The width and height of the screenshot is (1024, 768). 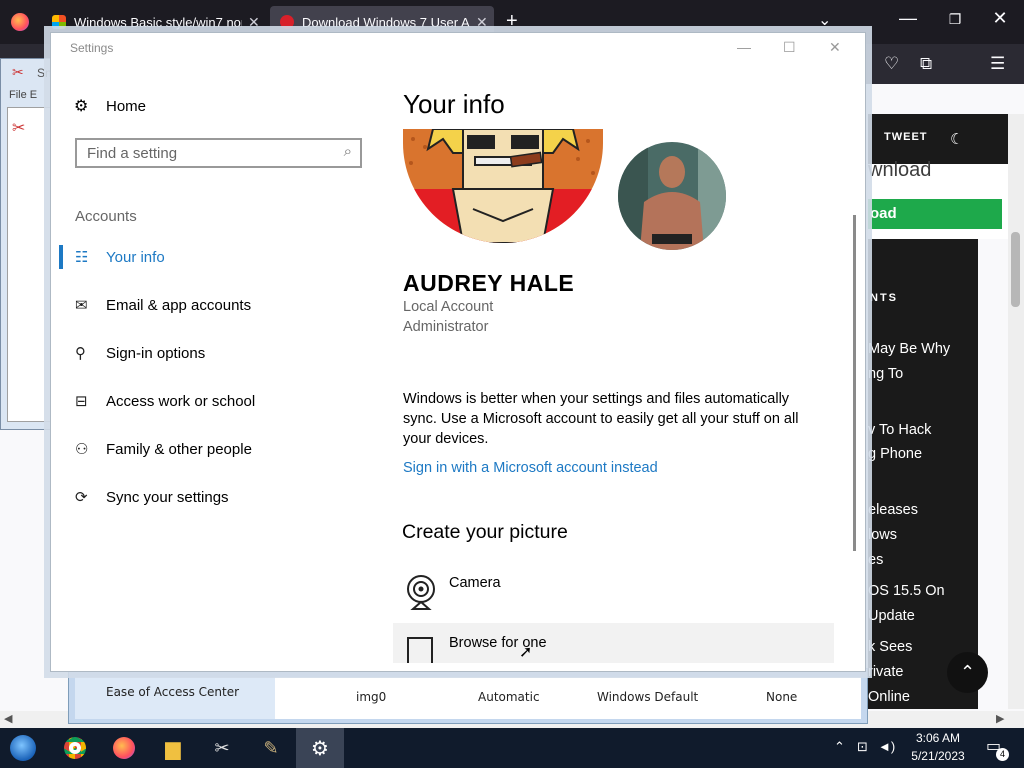 What do you see at coordinates (886, 746) in the screenshot?
I see `volume-icon: ◄)` at bounding box center [886, 746].